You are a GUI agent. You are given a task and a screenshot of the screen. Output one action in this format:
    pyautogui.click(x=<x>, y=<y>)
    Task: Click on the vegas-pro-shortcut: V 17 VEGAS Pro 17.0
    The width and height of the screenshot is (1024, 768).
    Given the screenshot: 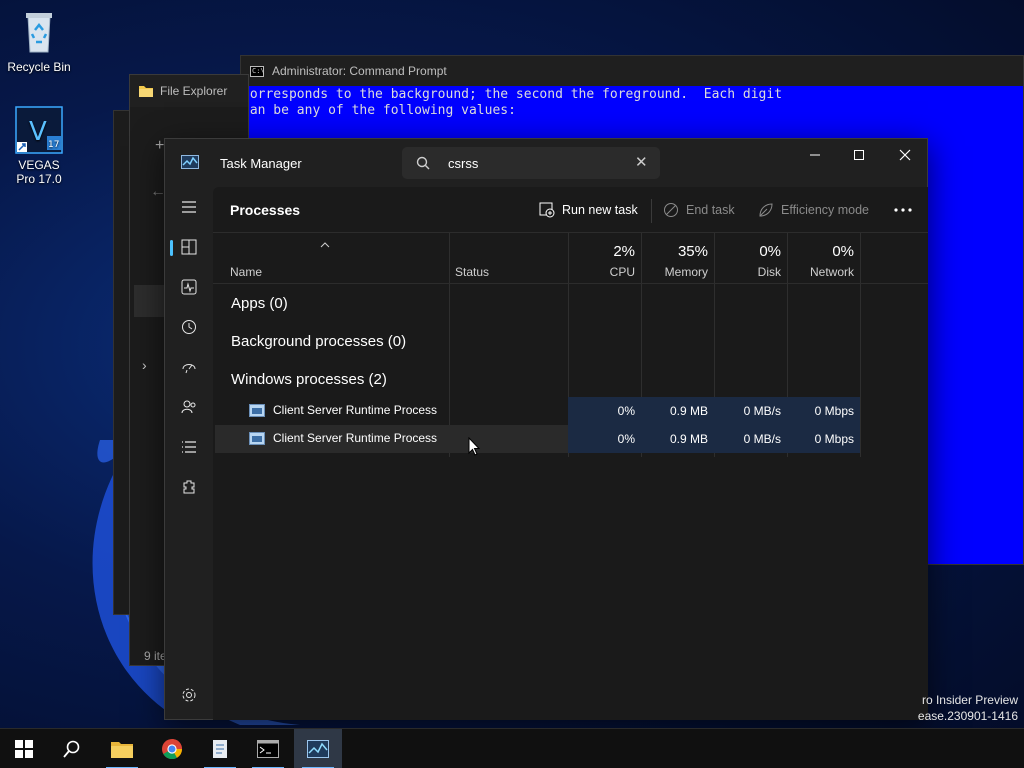 What is the action you would take?
    pyautogui.click(x=39, y=146)
    